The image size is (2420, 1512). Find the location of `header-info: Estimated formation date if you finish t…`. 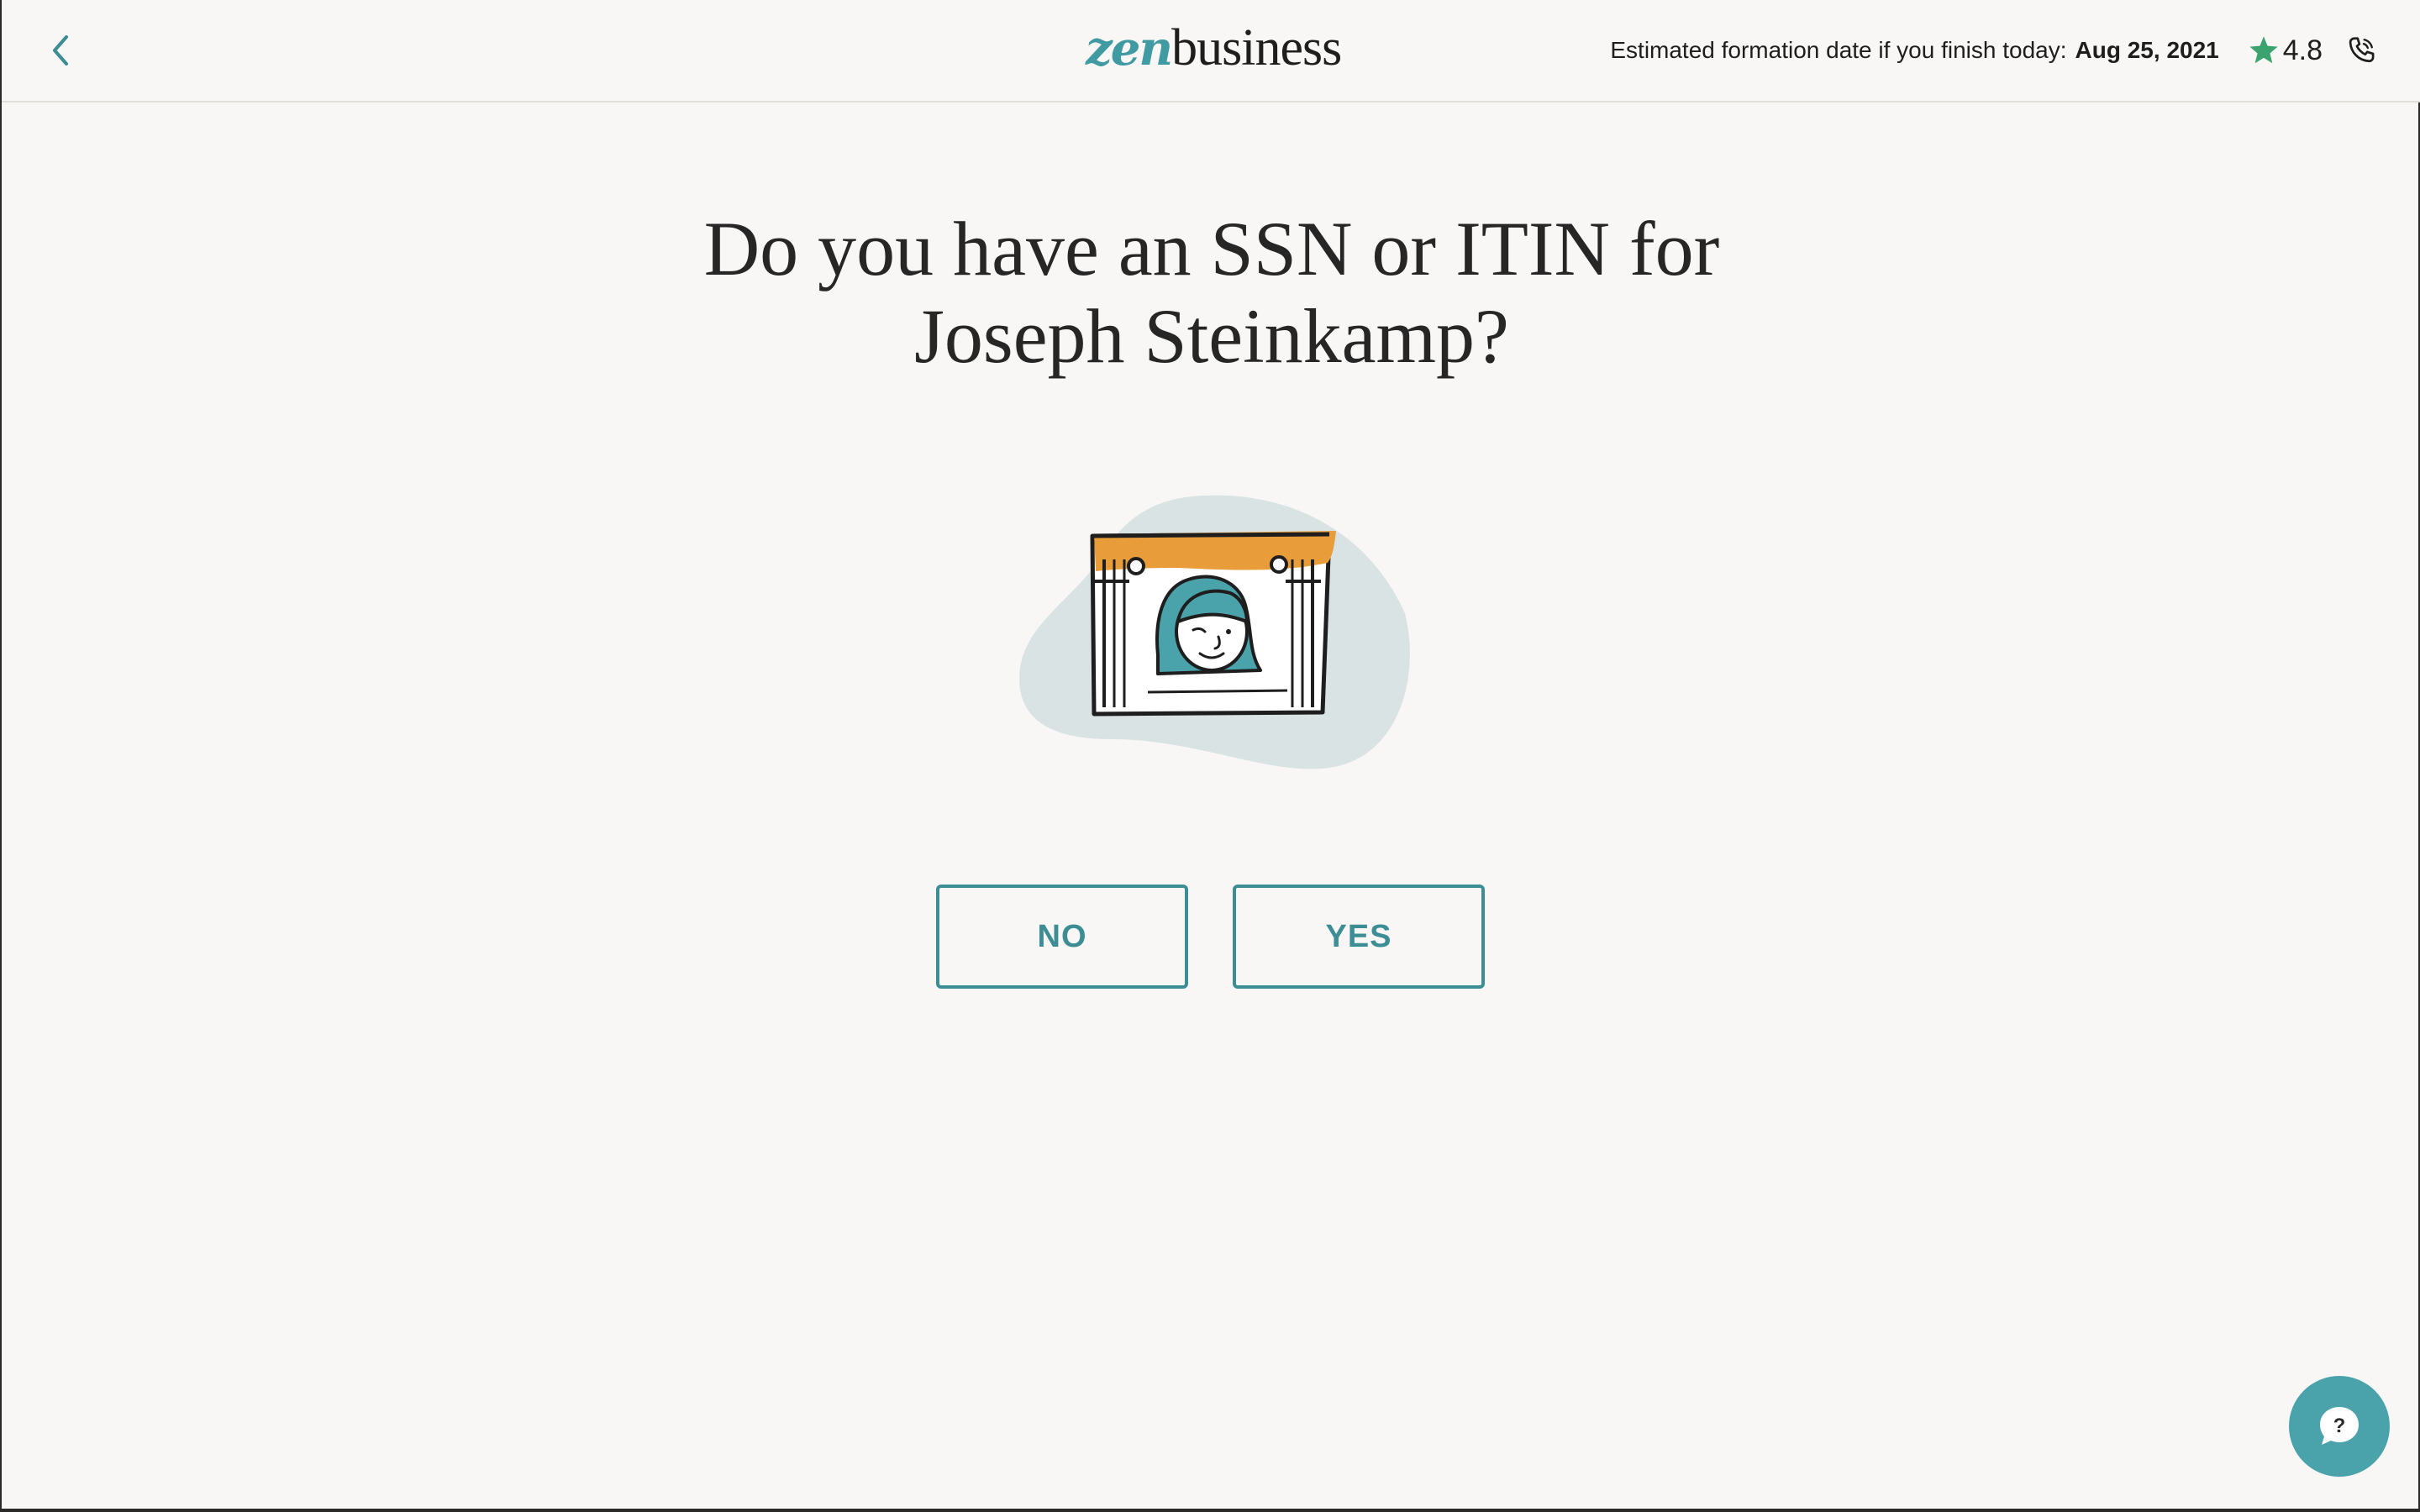

header-info: Estimated formation date if you finish t… is located at coordinates (1995, 50).